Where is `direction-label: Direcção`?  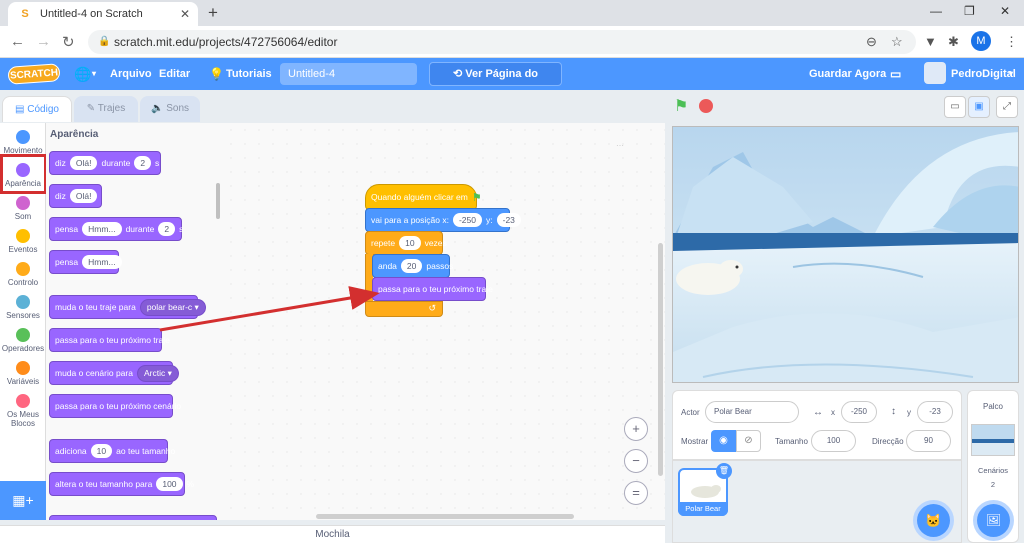 direction-label: Direcção is located at coordinates (888, 441).